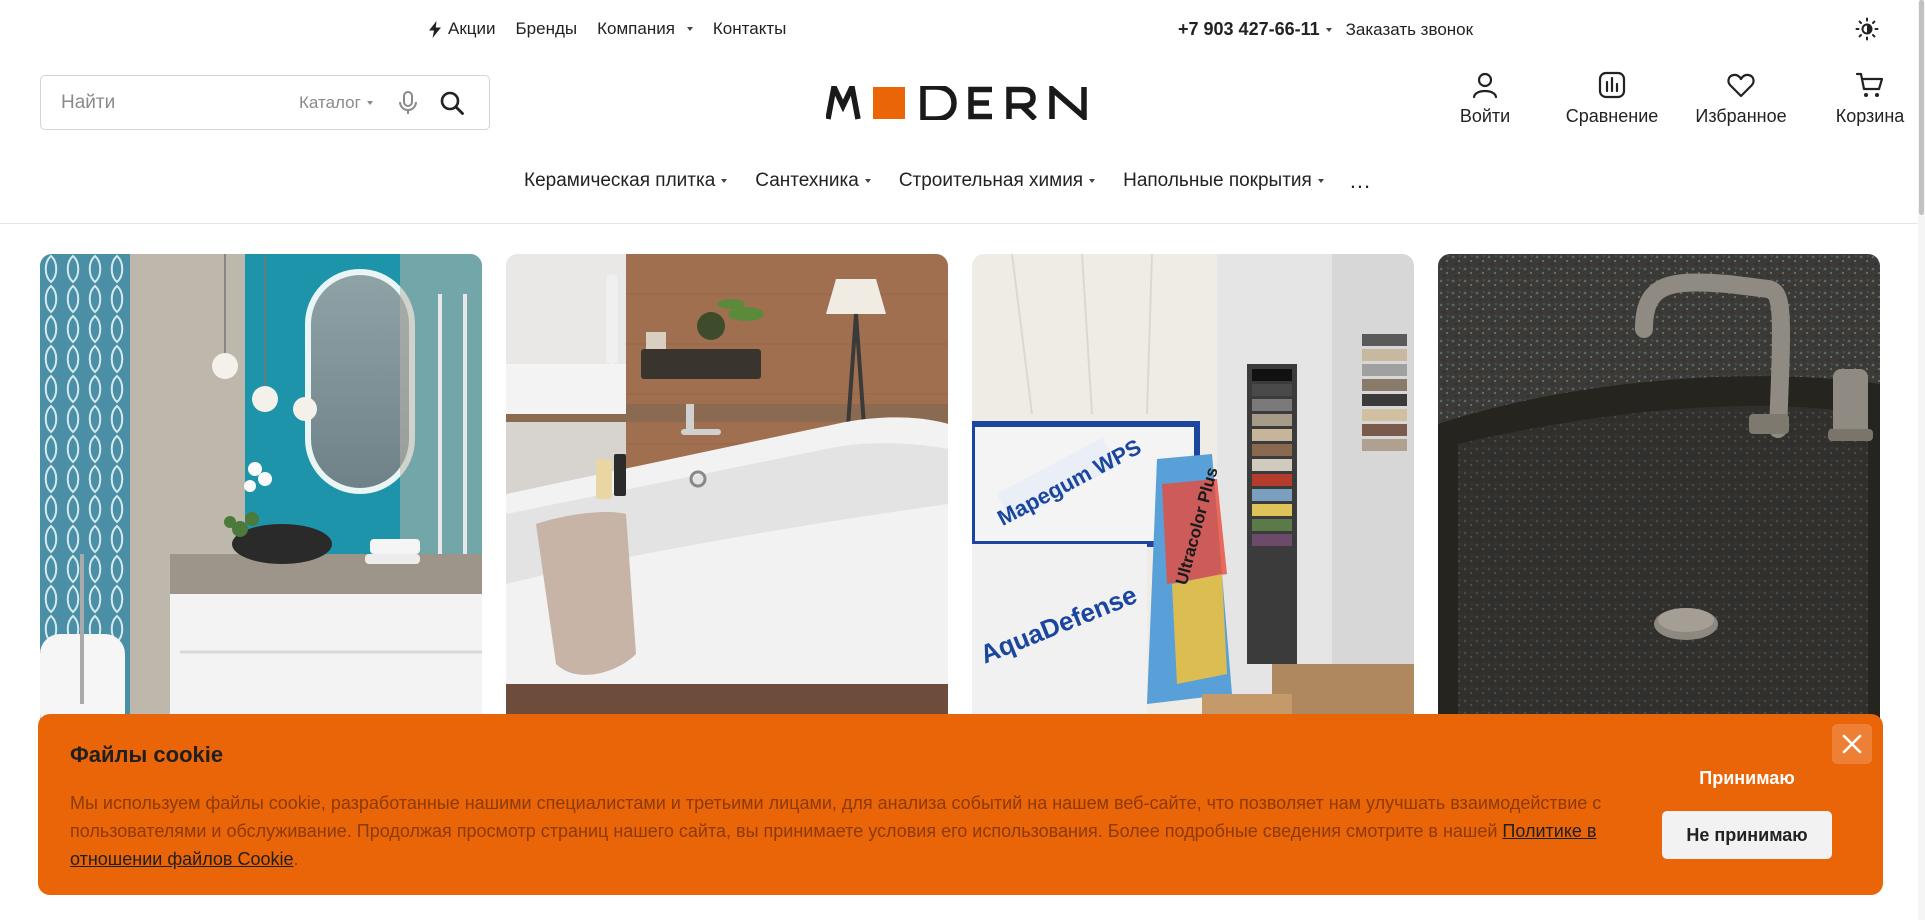  I want to click on banner-grout-products: Mapegum WPS AquaDefense Ultracolor Plus, so click(1193, 494).